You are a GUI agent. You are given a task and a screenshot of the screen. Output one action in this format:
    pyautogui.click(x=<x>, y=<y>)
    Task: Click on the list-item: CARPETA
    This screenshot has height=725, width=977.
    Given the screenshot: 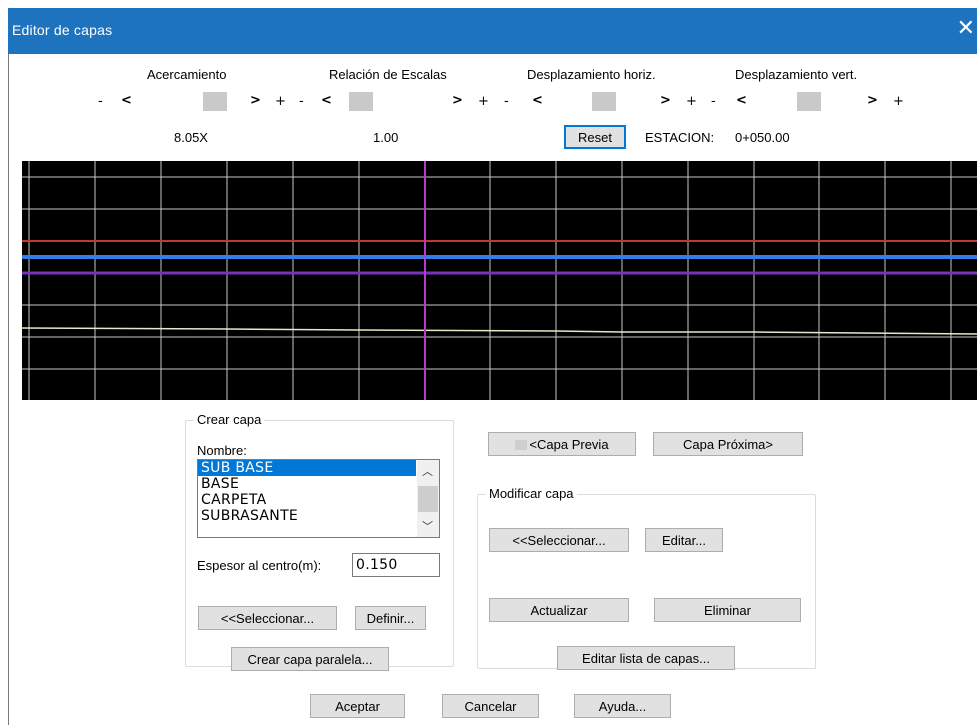 What is the action you would take?
    pyautogui.click(x=307, y=500)
    